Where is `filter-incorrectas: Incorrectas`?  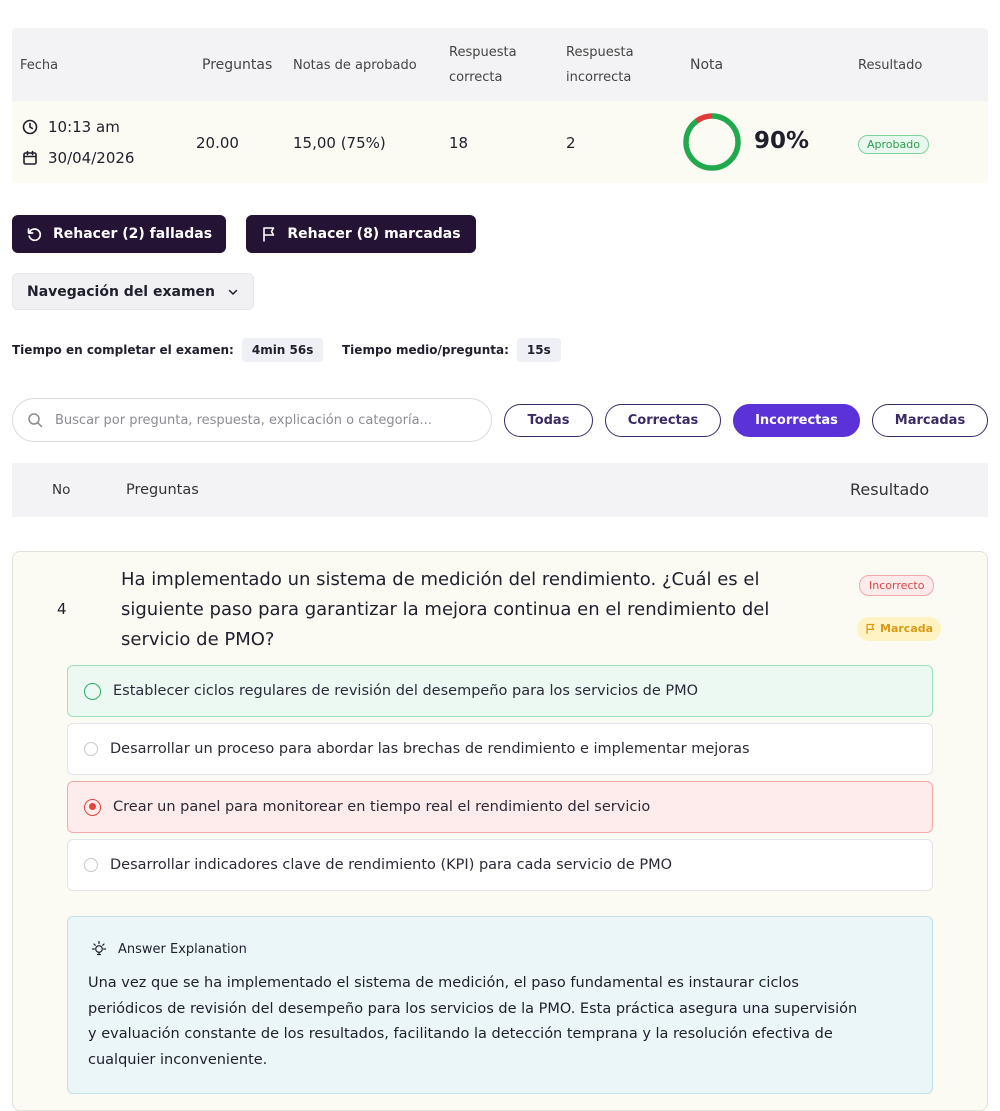
filter-incorrectas: Incorrectas is located at coordinates (796, 420).